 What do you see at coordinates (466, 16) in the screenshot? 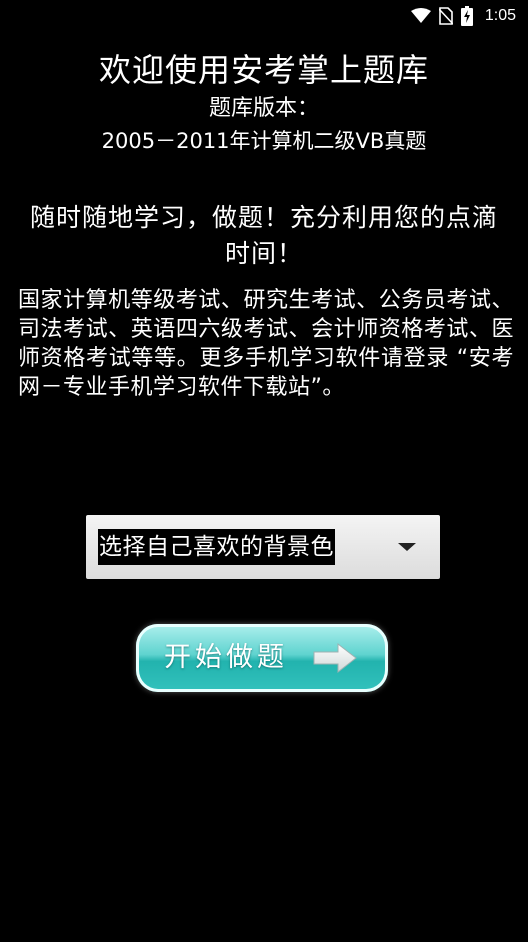
I see `battery-charging-icon` at bounding box center [466, 16].